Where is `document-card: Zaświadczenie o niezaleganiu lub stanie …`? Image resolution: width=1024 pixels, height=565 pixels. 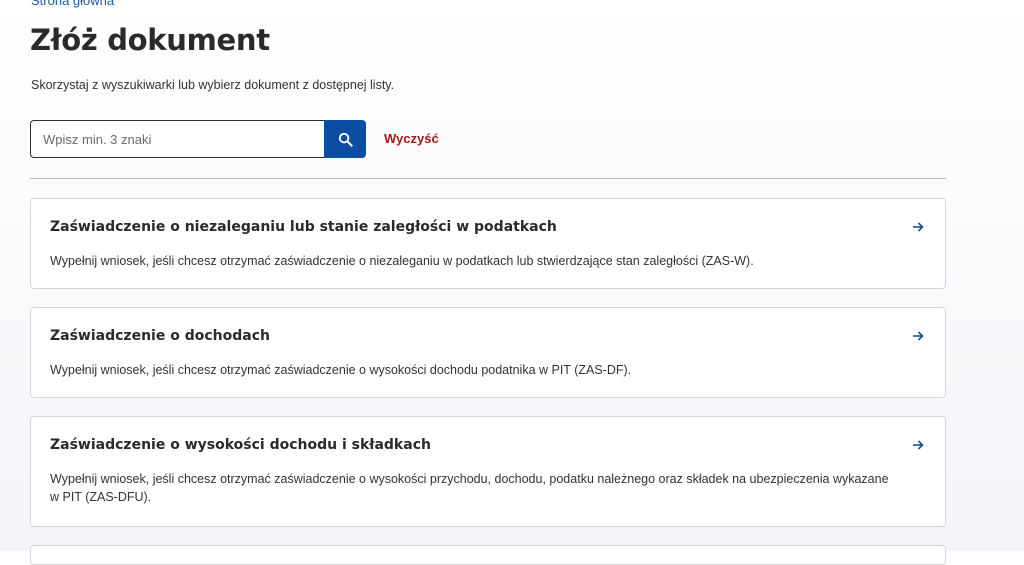
document-card: Zaświadczenie o niezaleganiu lub stanie … is located at coordinates (488, 243).